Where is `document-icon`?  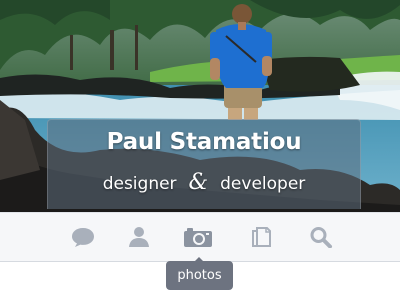
document-icon is located at coordinates (261, 237).